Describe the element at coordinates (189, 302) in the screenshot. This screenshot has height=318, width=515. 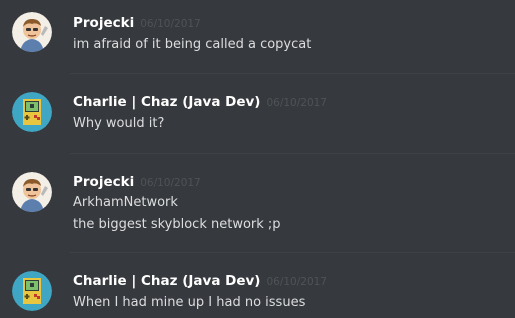
I see `message-text: When I had mine up I had no issues` at that location.